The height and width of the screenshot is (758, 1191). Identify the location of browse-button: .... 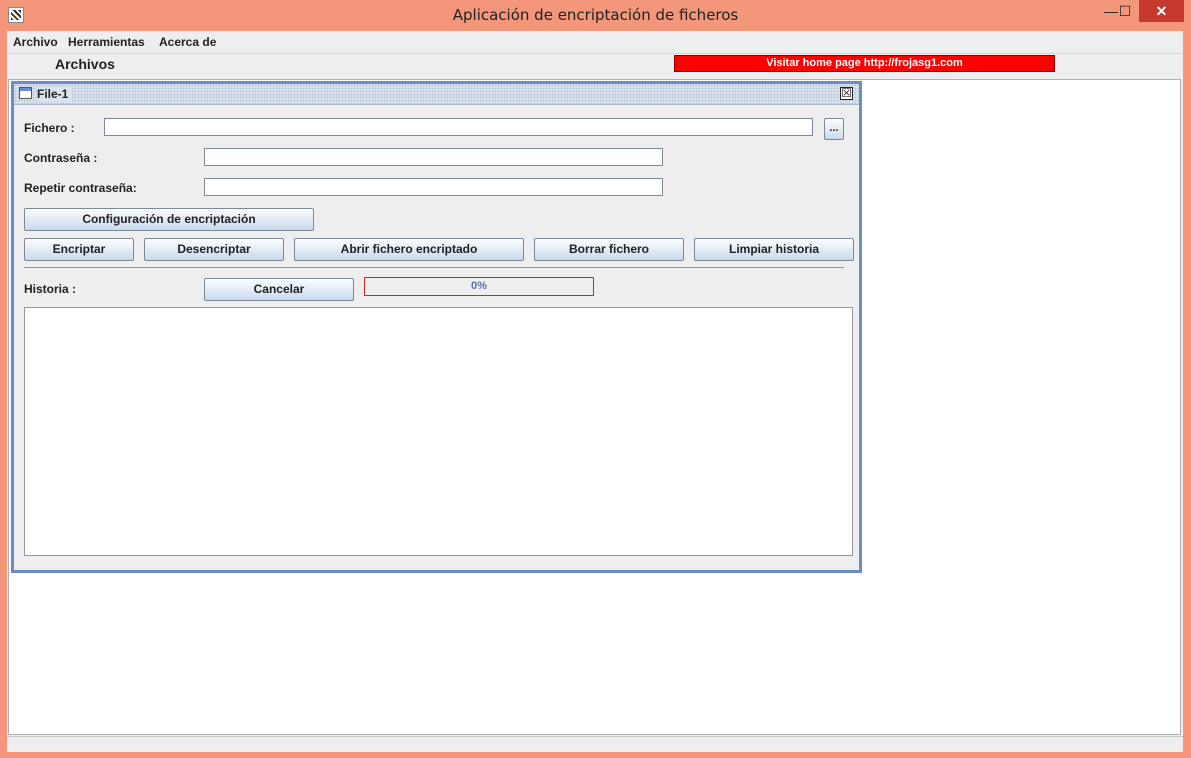
(834, 129).